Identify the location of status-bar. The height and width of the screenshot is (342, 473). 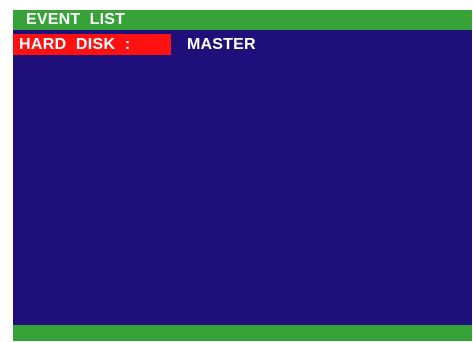
(242, 333).